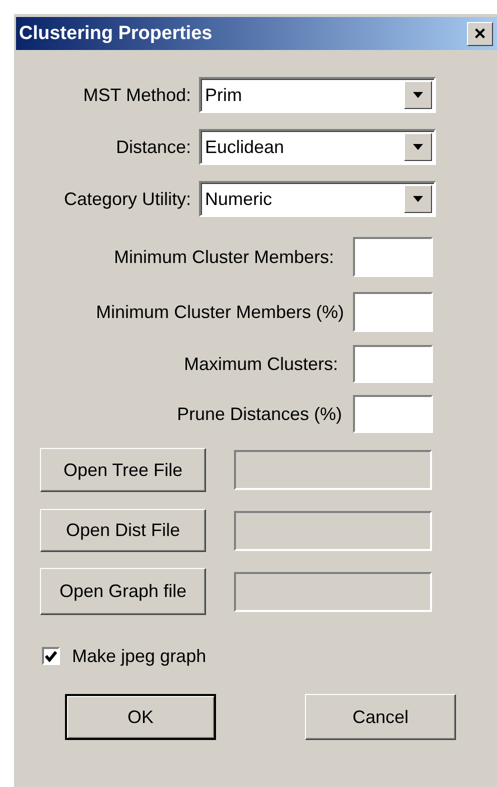  I want to click on dropdown: Prim, so click(317, 95).